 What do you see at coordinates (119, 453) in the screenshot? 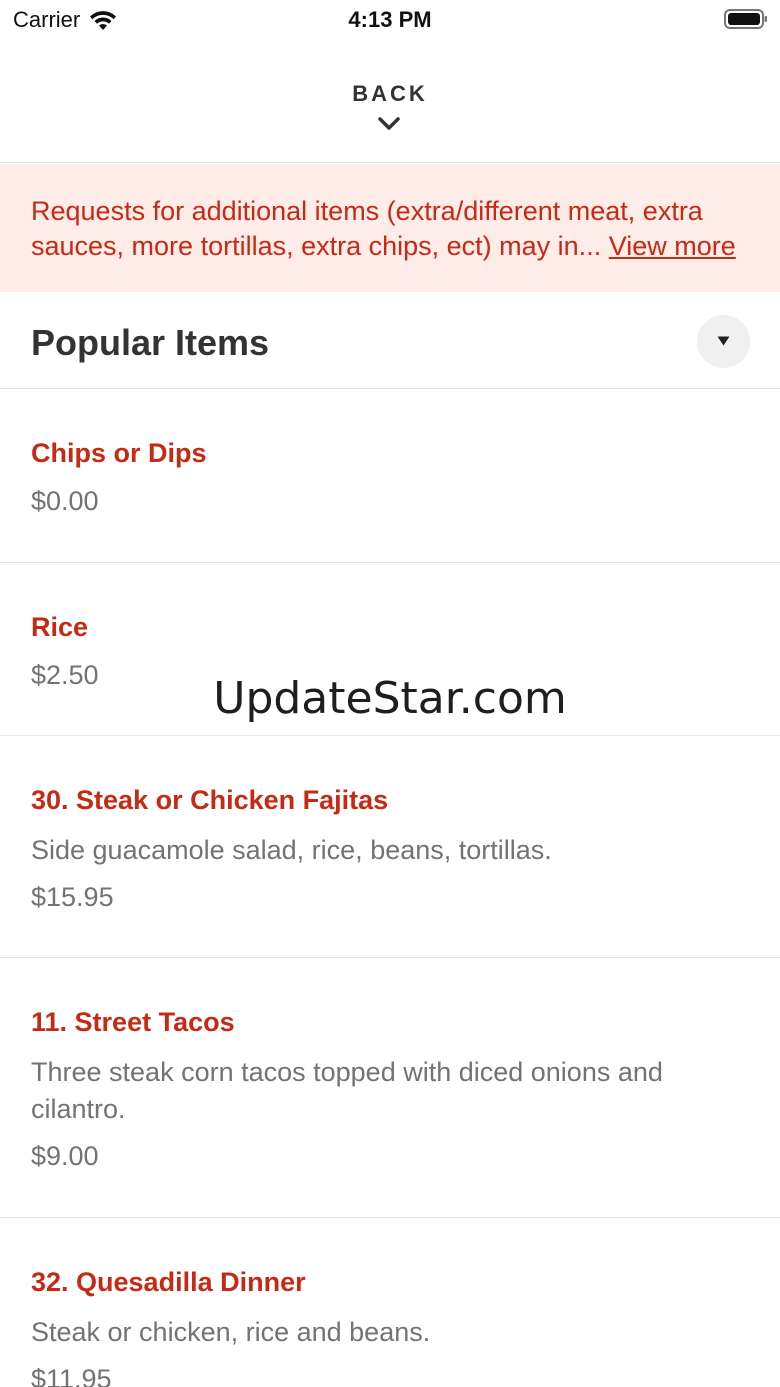
I see `item-name: Chips or Dips` at bounding box center [119, 453].